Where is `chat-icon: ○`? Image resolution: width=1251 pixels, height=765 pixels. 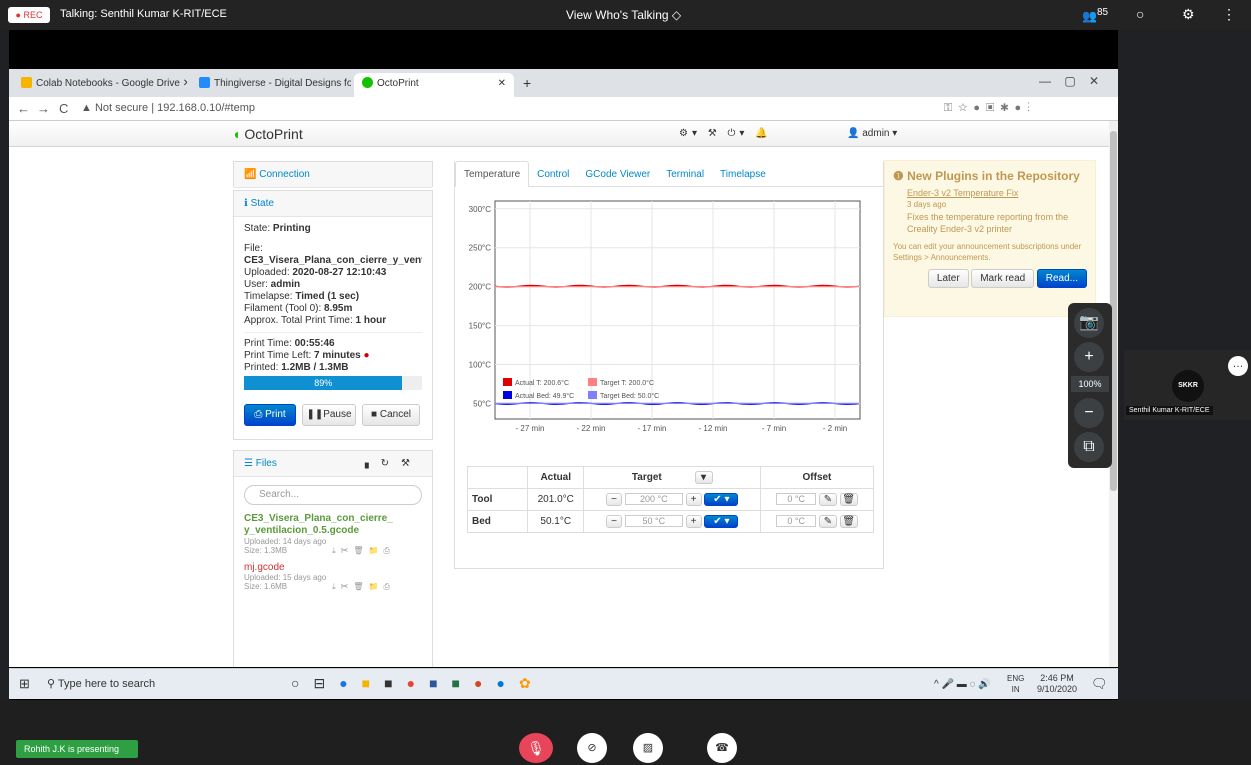 chat-icon: ○ is located at coordinates (1140, 14).